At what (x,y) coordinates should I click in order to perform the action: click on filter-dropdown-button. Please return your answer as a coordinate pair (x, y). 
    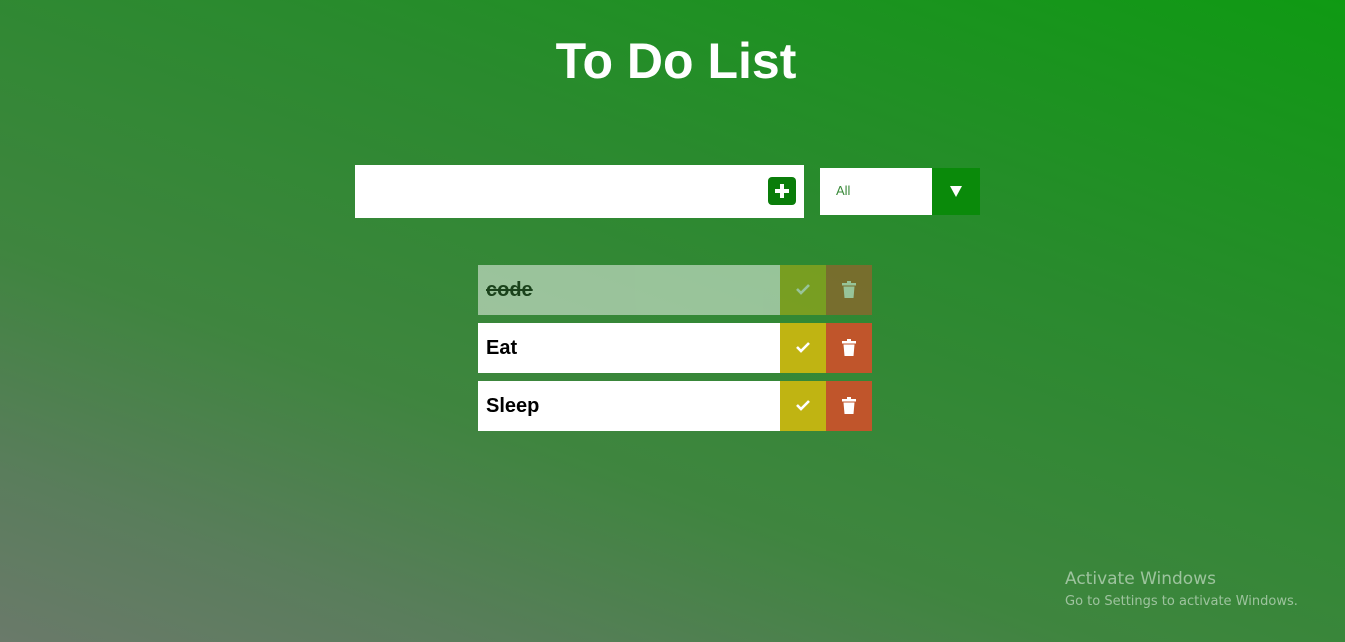
    Looking at the image, I should click on (956, 191).